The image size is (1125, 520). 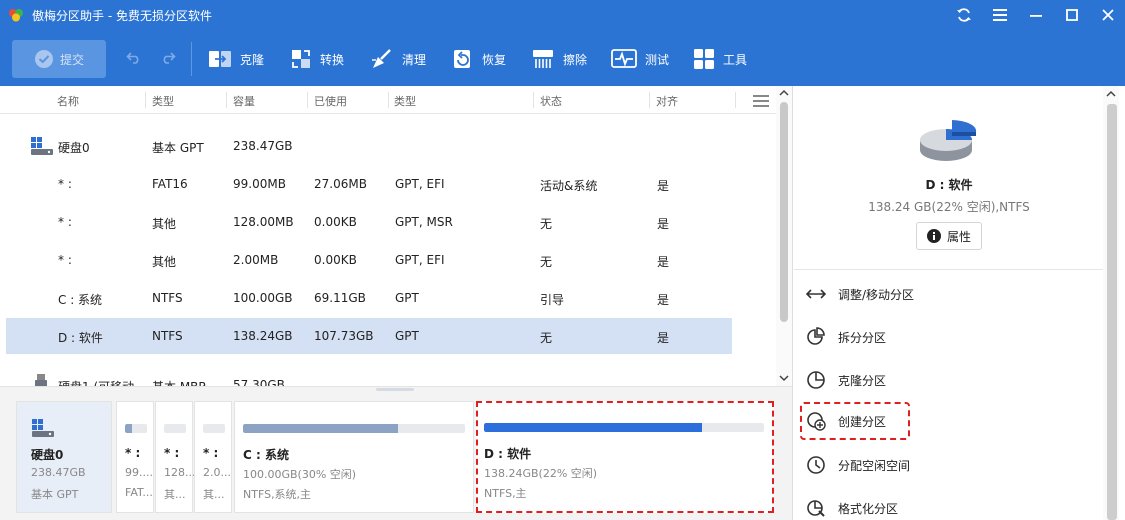 I want to click on action-allocate-space: 分配空闲空间, so click(x=858, y=465).